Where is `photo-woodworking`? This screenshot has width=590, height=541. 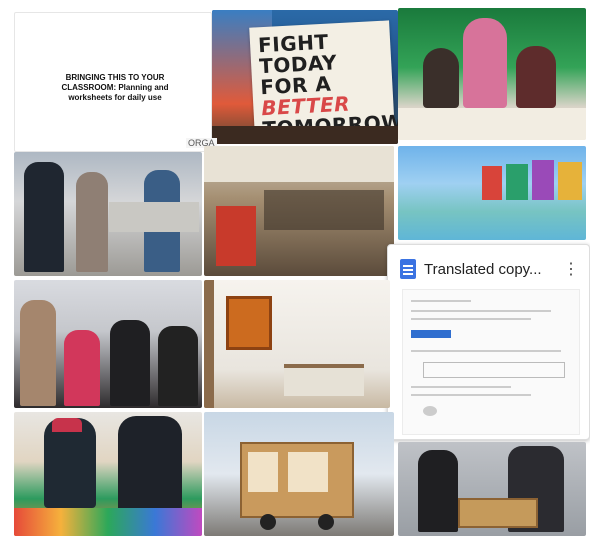 photo-woodworking is located at coordinates (492, 489).